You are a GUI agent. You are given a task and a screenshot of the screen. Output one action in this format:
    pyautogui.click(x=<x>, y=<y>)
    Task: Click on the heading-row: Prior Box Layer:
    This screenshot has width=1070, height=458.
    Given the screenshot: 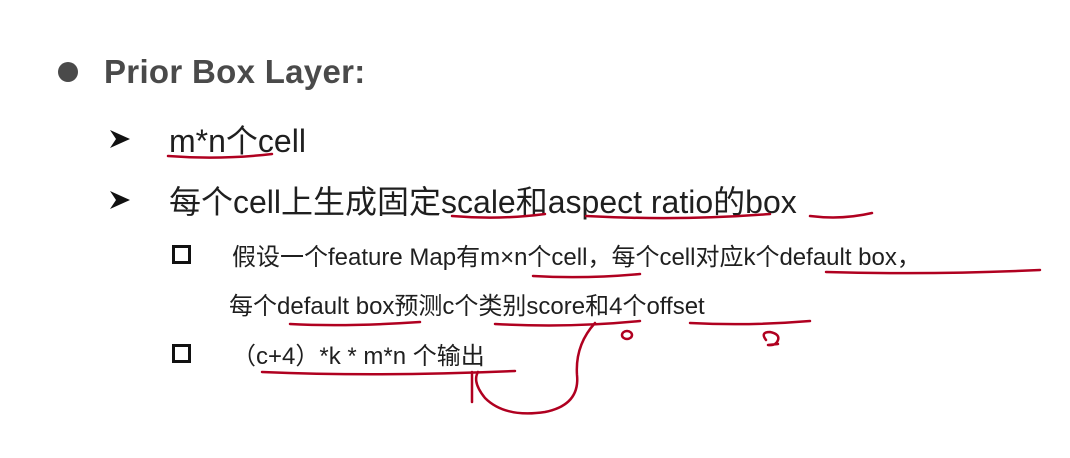 What is the action you would take?
    pyautogui.click(x=212, y=72)
    